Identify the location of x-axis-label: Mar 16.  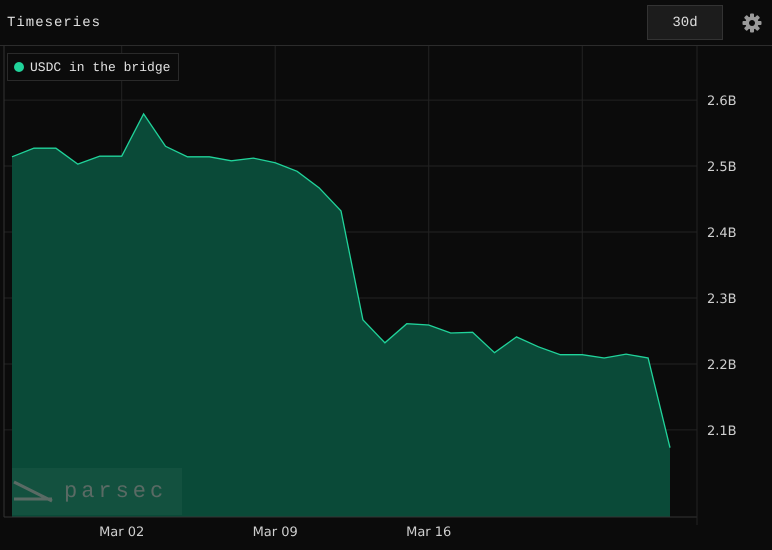
(429, 532).